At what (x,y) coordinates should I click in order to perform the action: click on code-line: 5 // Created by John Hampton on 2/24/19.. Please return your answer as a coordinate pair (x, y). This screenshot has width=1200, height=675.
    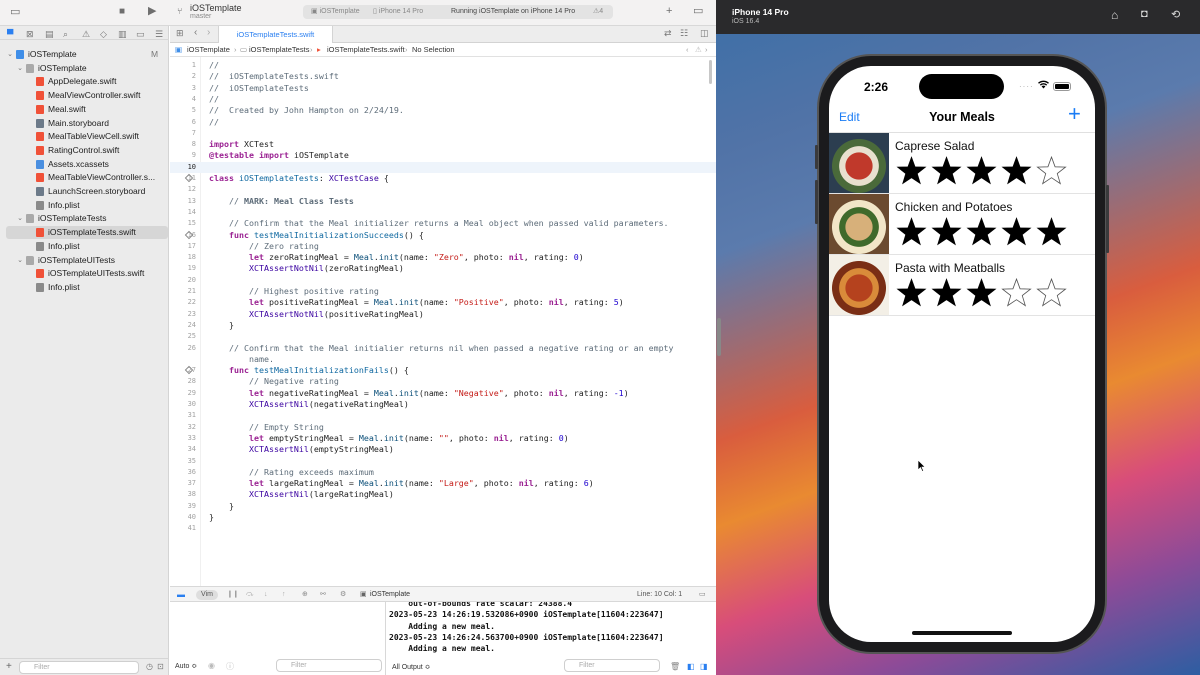
    Looking at the image, I should click on (443, 110).